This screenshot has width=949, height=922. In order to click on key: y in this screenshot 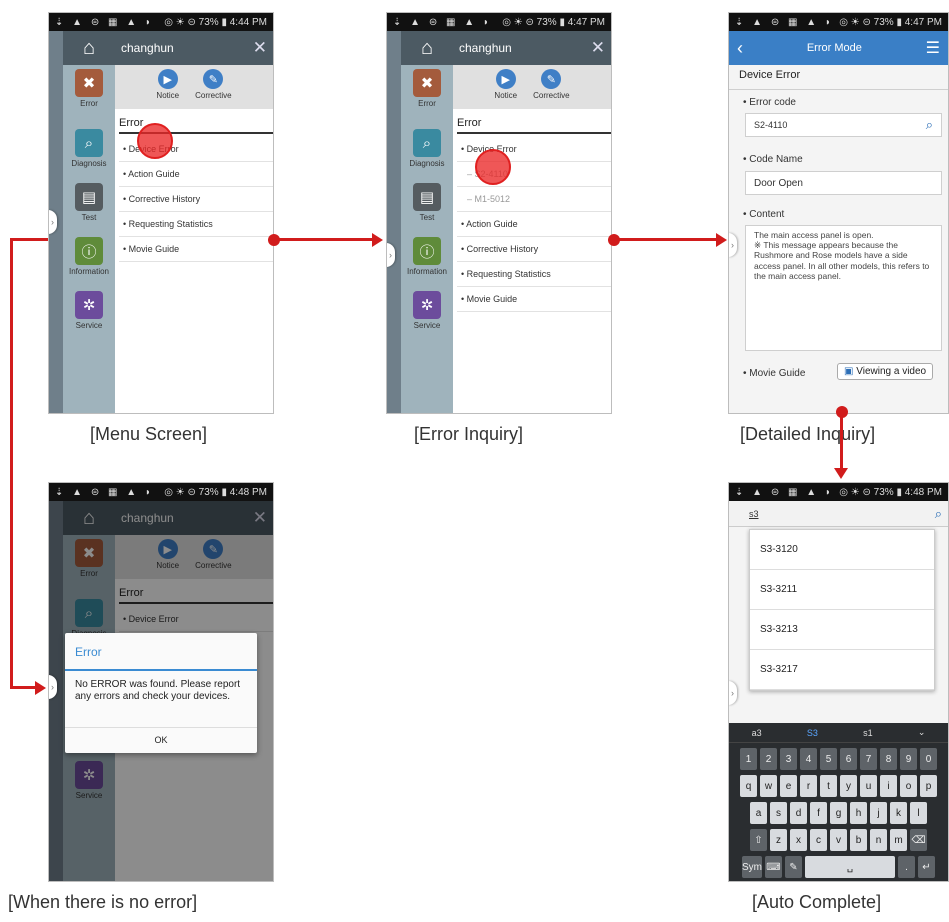, I will do `click(848, 786)`.